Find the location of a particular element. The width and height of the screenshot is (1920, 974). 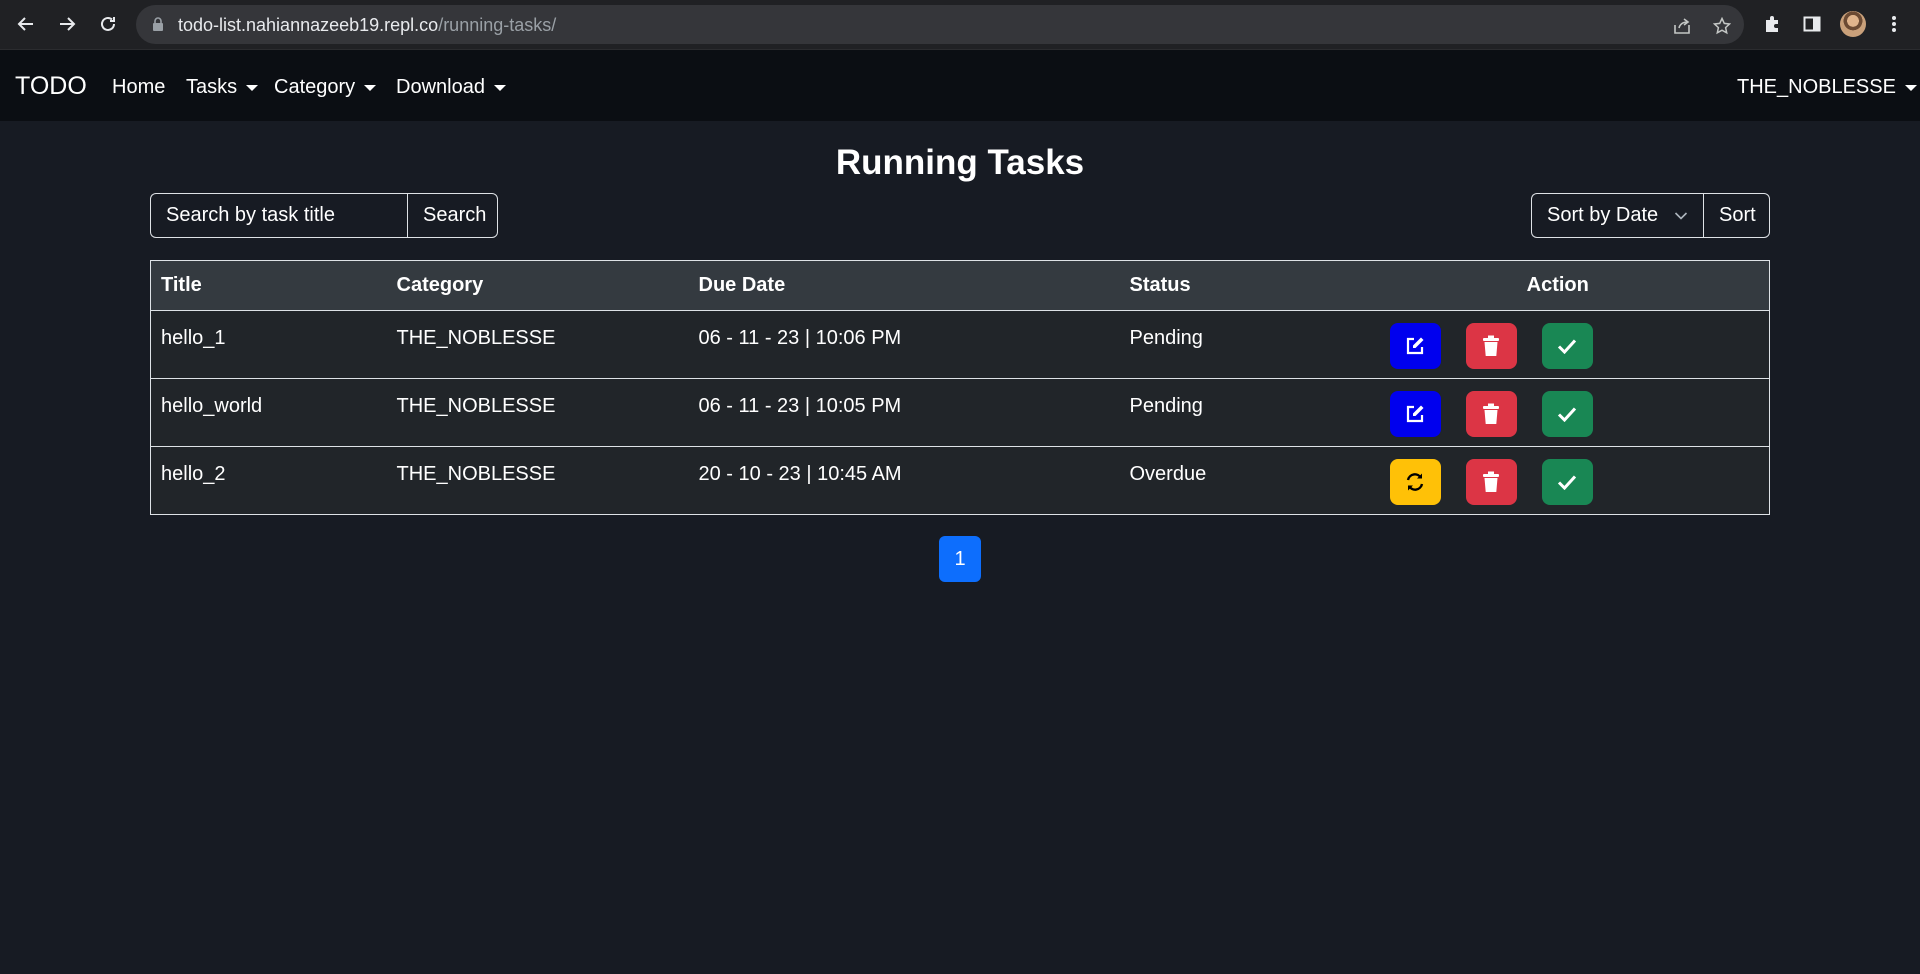

nav-download-label: Download is located at coordinates (440, 87).